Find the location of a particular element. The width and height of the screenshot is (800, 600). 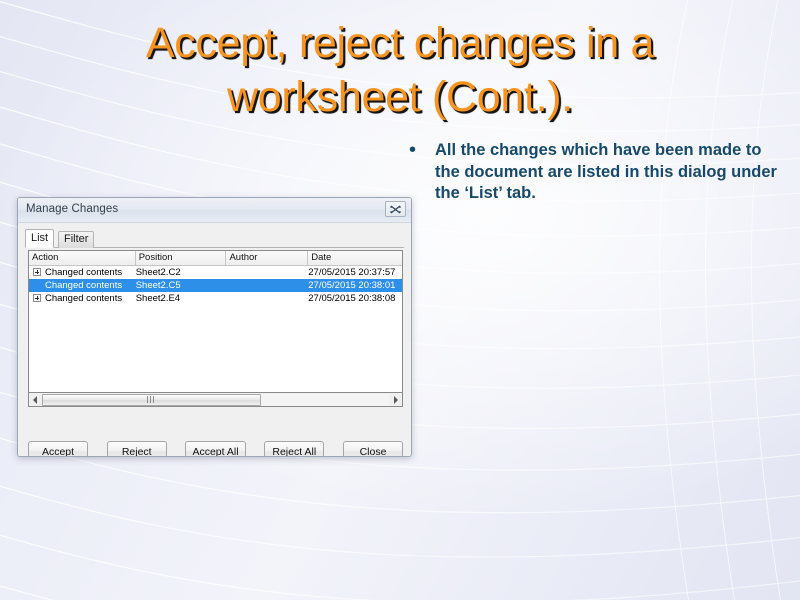

accept-button-label: Accept is located at coordinates (58, 451).